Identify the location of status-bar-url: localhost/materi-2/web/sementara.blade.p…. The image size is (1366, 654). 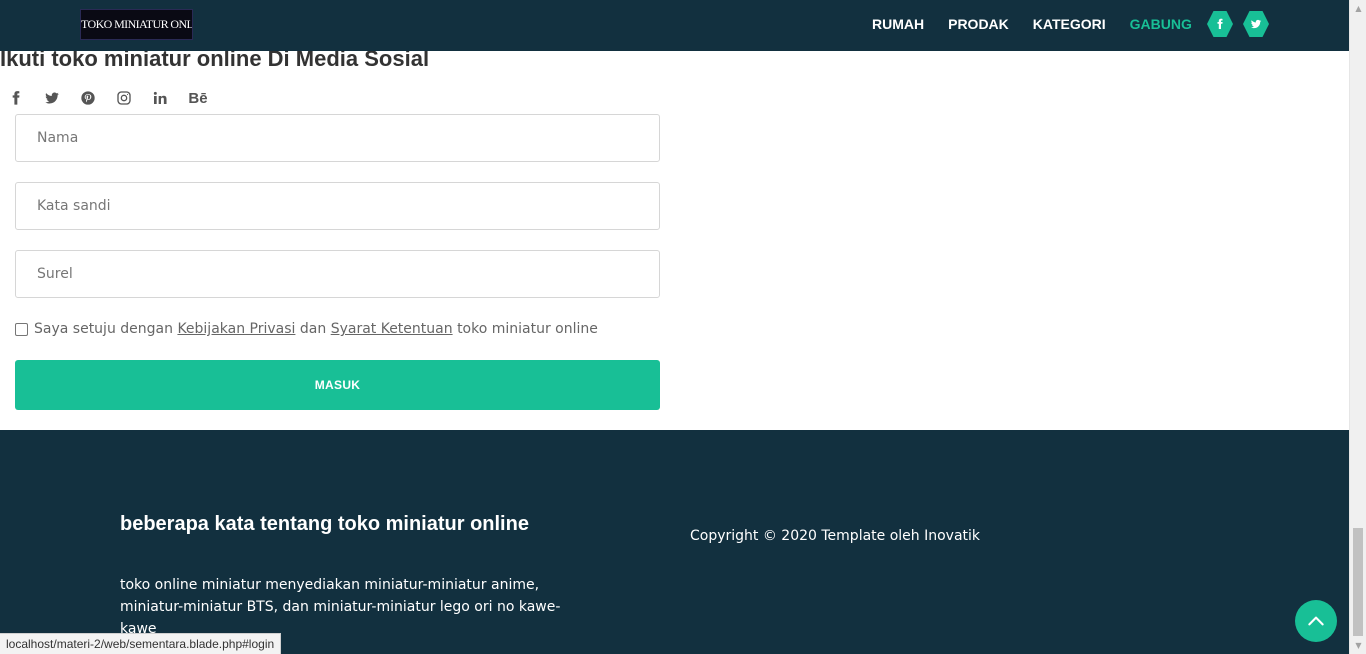
(141, 643).